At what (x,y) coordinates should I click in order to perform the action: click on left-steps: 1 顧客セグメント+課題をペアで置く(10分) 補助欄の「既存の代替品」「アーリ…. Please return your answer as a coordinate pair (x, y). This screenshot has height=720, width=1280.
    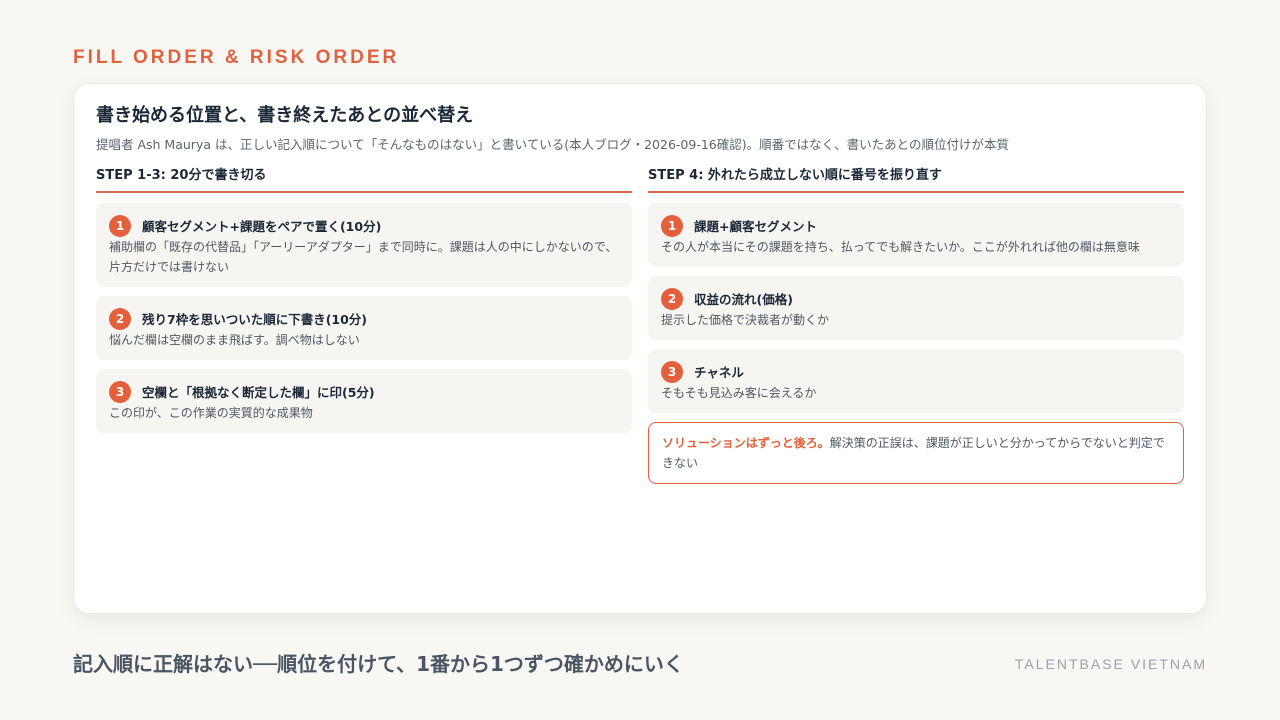
    Looking at the image, I should click on (364, 318).